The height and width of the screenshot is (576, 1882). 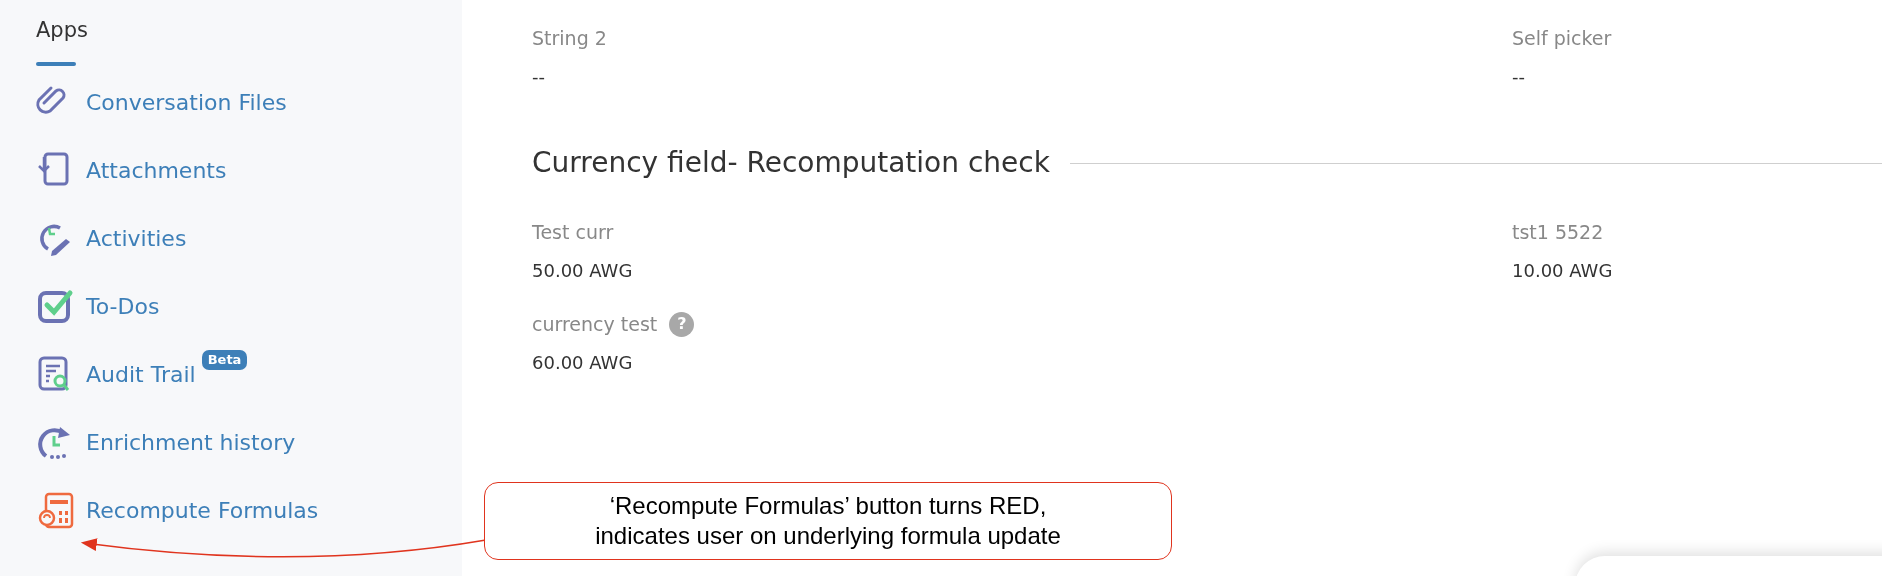 I want to click on field-label: currency test, so click(x=595, y=324).